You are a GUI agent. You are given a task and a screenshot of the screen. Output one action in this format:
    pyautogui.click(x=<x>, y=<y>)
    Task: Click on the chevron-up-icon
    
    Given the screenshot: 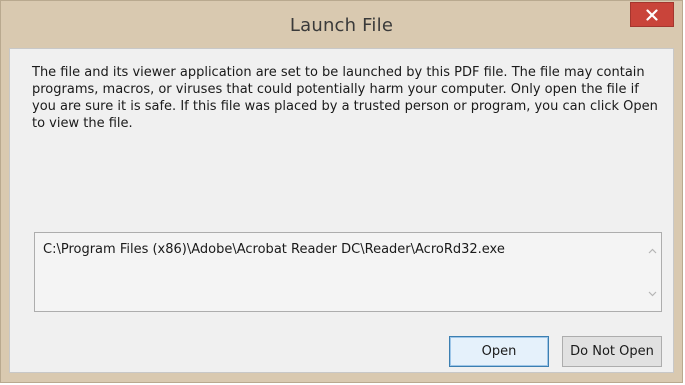 What is the action you would take?
    pyautogui.click(x=652, y=250)
    